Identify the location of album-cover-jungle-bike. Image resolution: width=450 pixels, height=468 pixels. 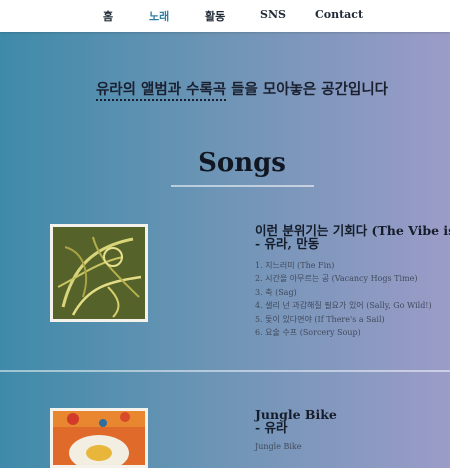
(99, 438).